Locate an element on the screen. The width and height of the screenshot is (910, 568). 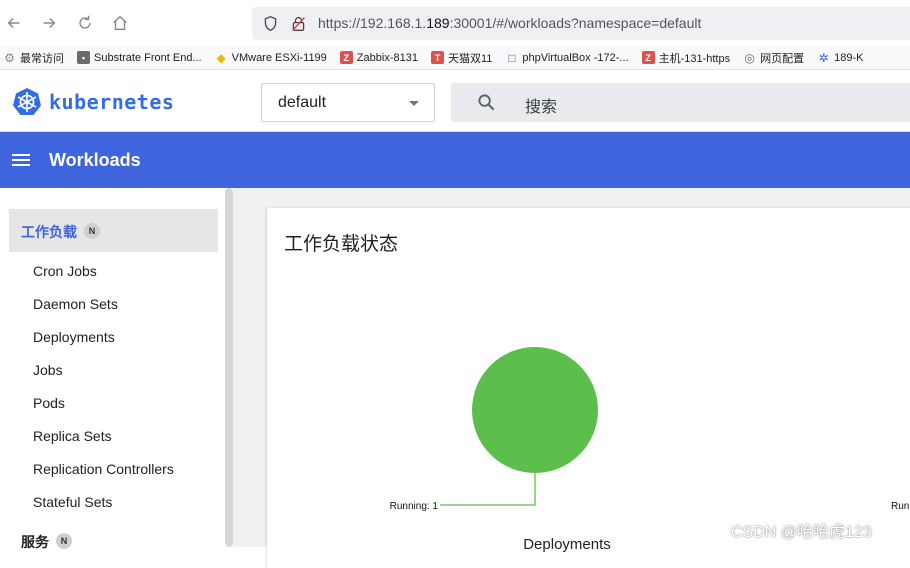
sidebar-section-services: 服务 is located at coordinates (35, 542).